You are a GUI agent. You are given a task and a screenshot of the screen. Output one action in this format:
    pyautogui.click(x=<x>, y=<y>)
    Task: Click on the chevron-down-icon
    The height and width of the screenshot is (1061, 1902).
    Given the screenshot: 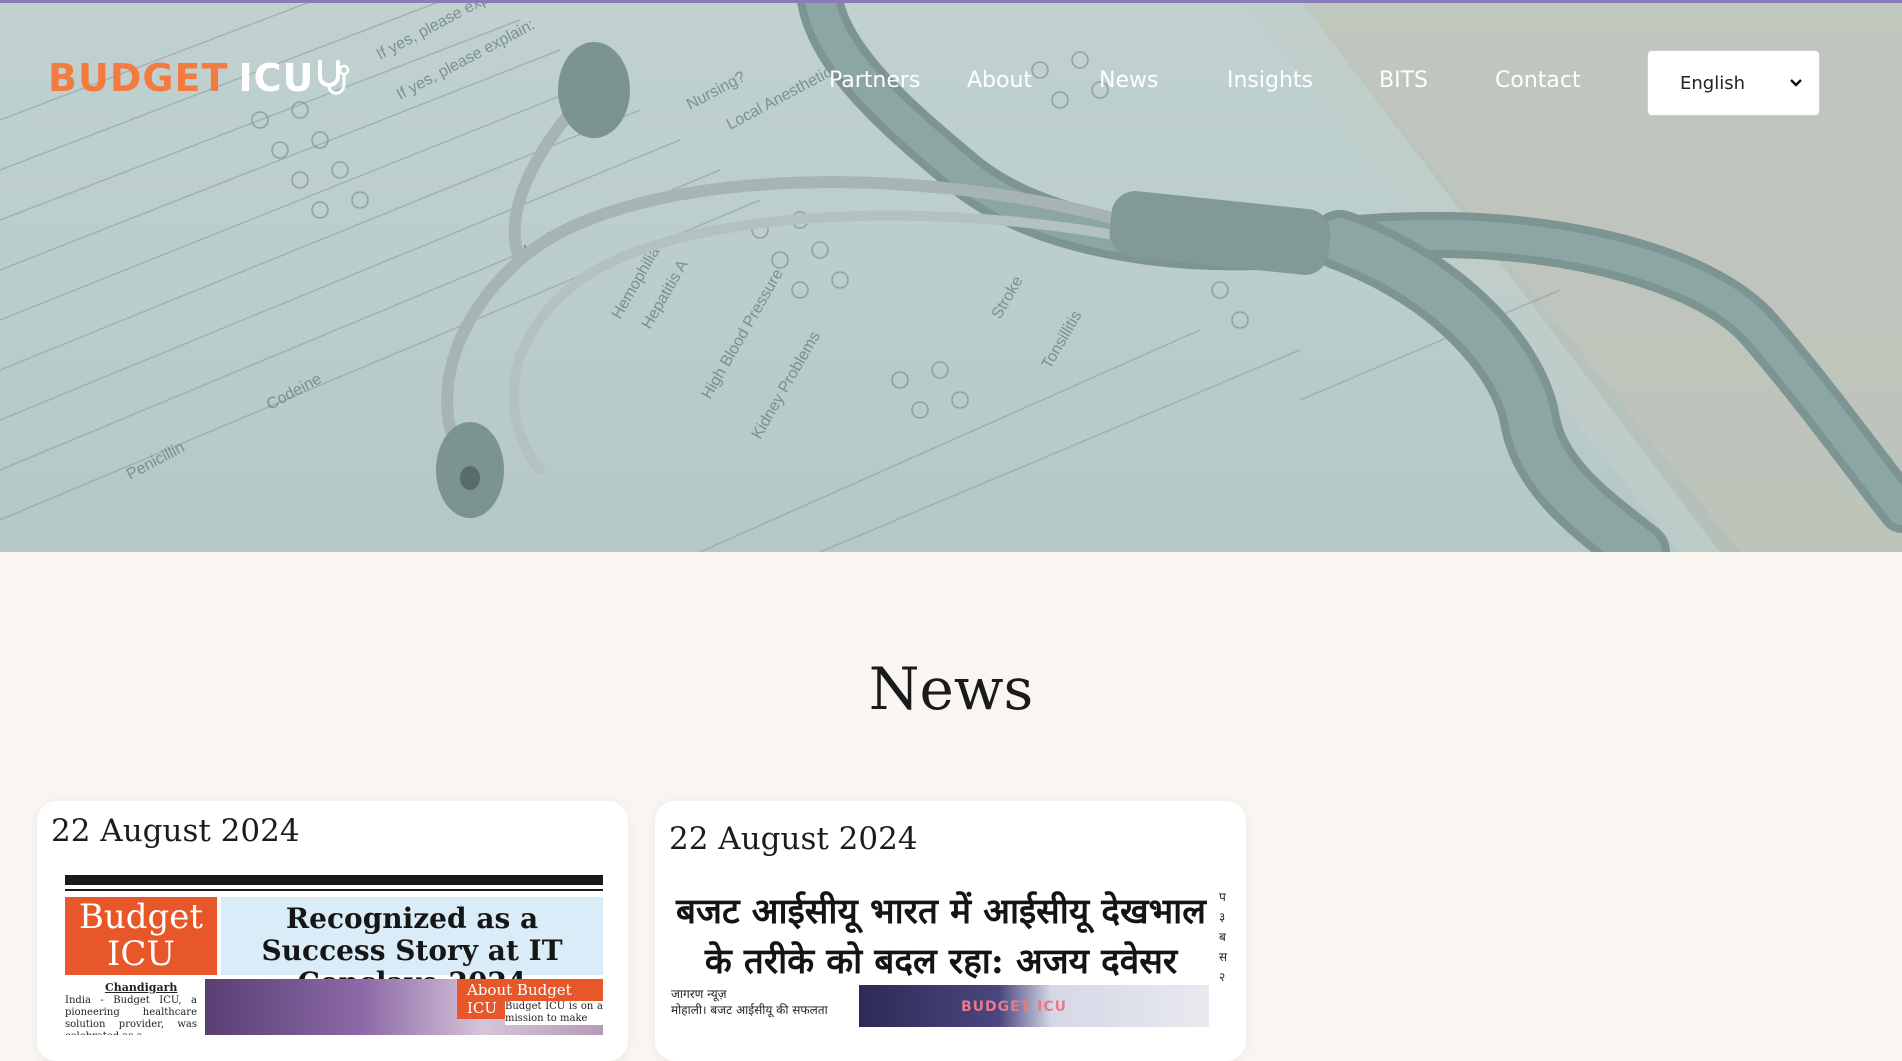 What is the action you would take?
    pyautogui.click(x=1796, y=83)
    